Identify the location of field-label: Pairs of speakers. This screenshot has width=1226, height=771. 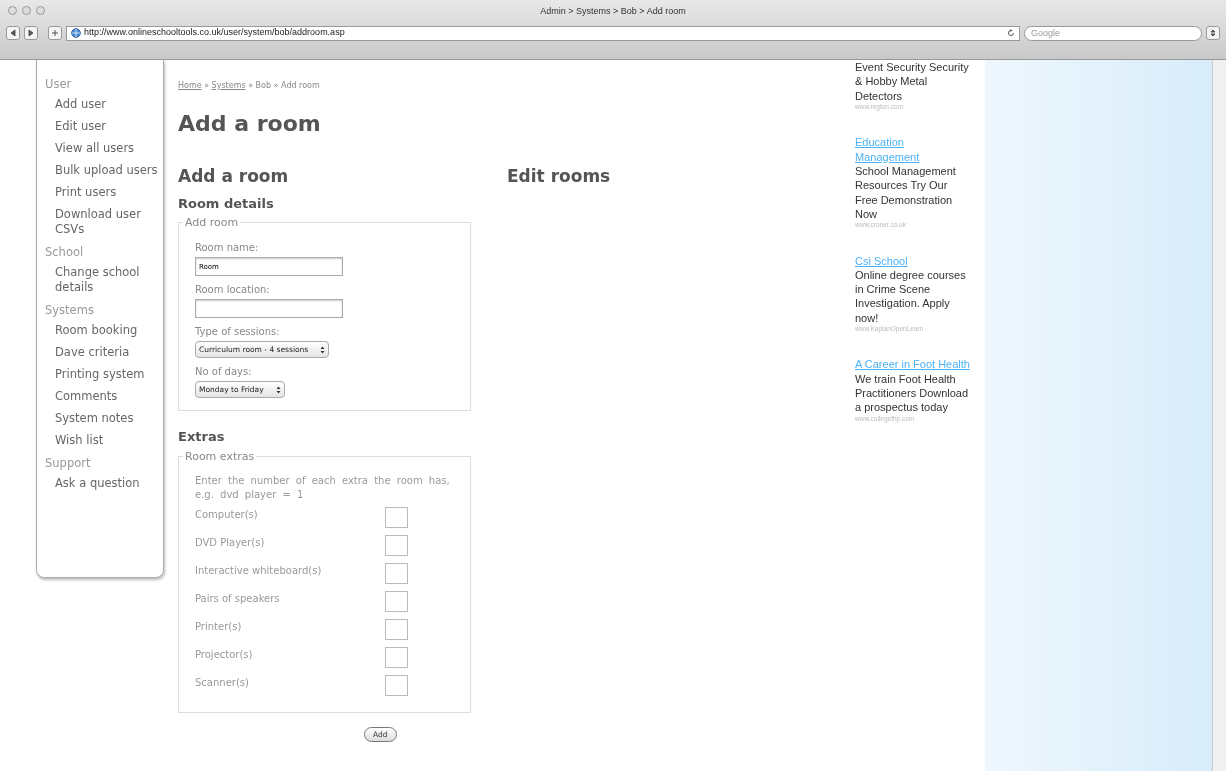
(238, 598).